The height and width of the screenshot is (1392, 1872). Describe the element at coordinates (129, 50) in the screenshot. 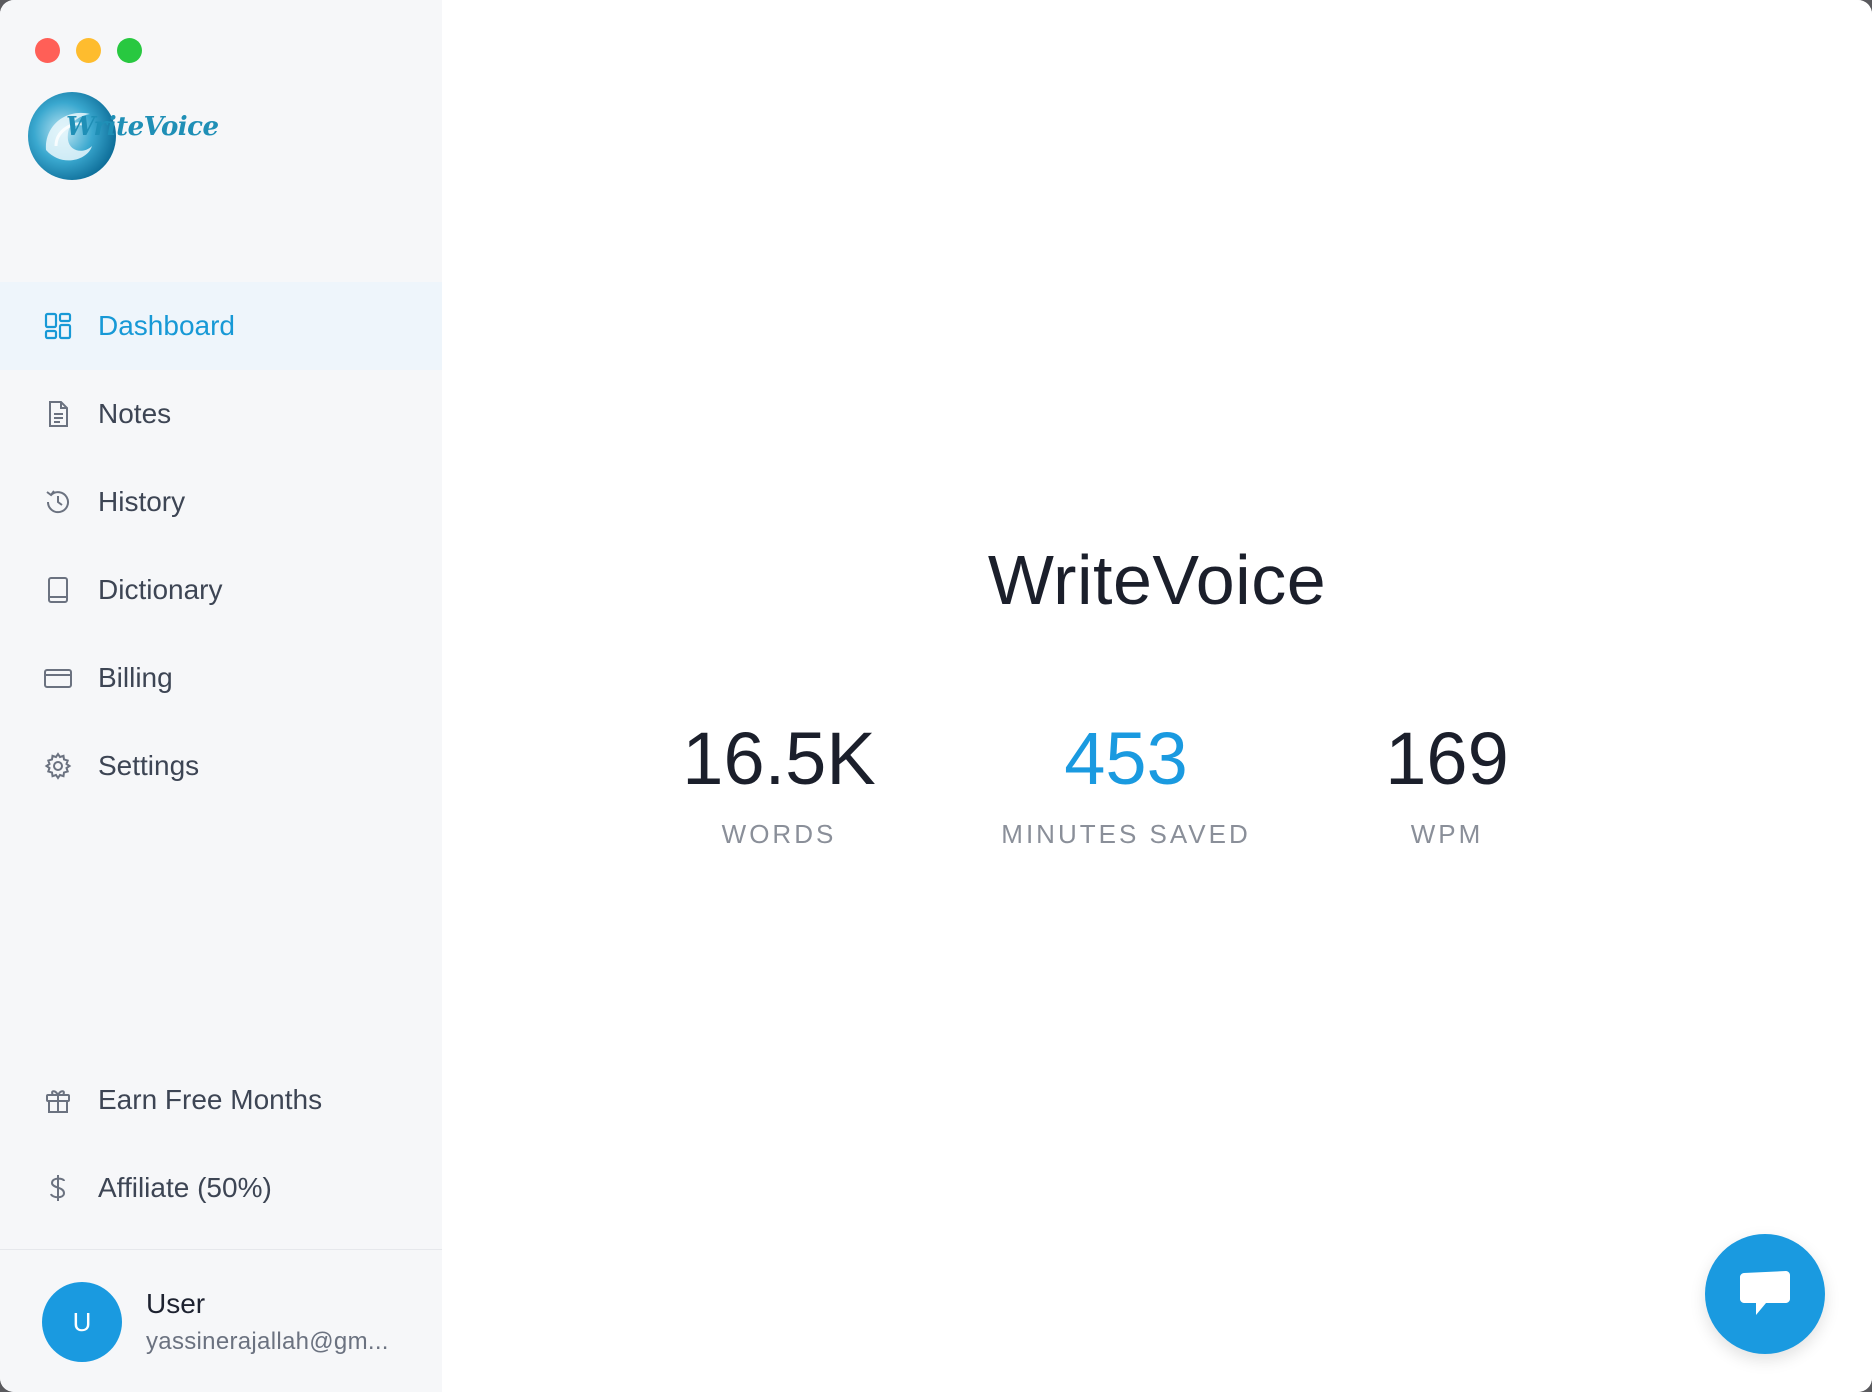

I see `zoom-button` at that location.